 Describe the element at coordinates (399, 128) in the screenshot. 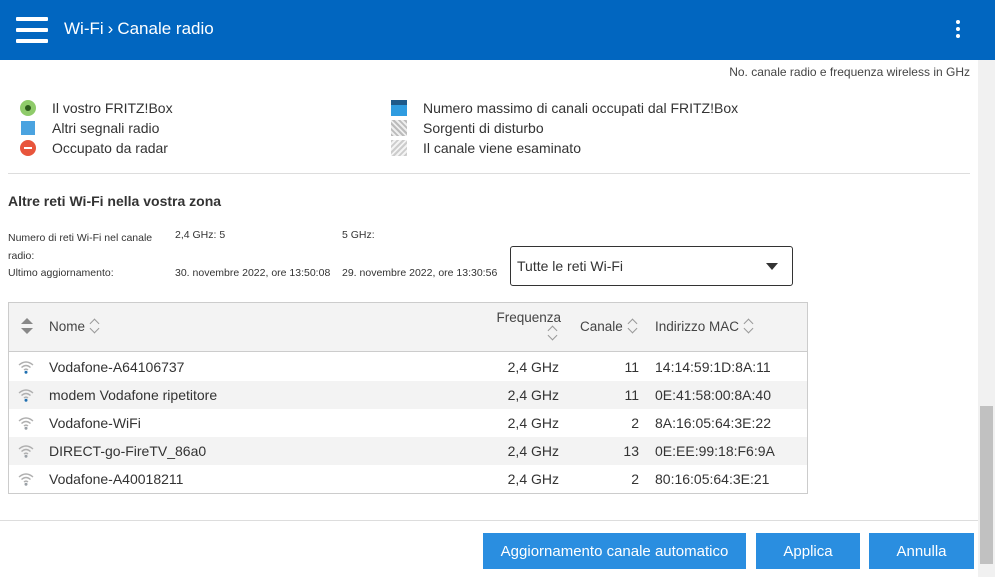

I see `interference-icon` at that location.